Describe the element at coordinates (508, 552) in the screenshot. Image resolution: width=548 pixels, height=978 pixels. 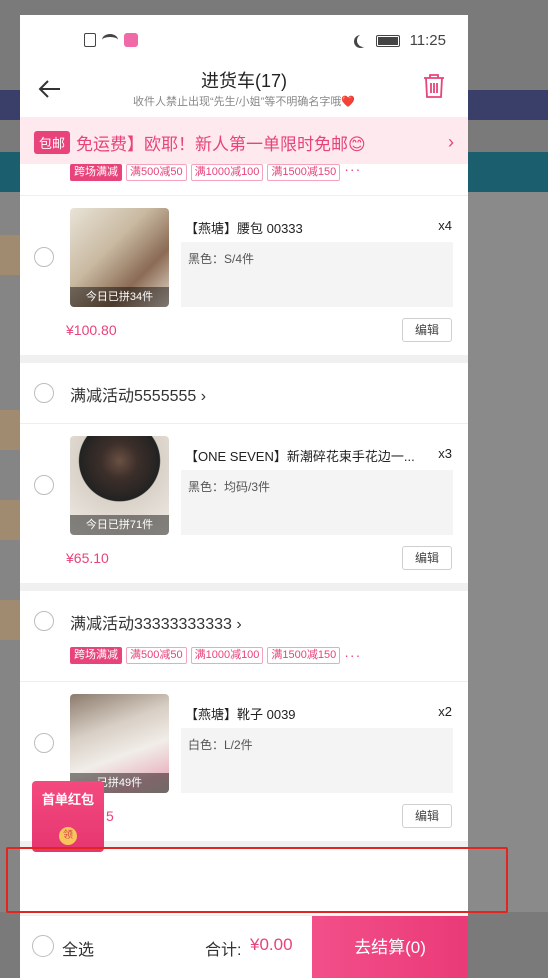
I see `background-right-panel` at that location.